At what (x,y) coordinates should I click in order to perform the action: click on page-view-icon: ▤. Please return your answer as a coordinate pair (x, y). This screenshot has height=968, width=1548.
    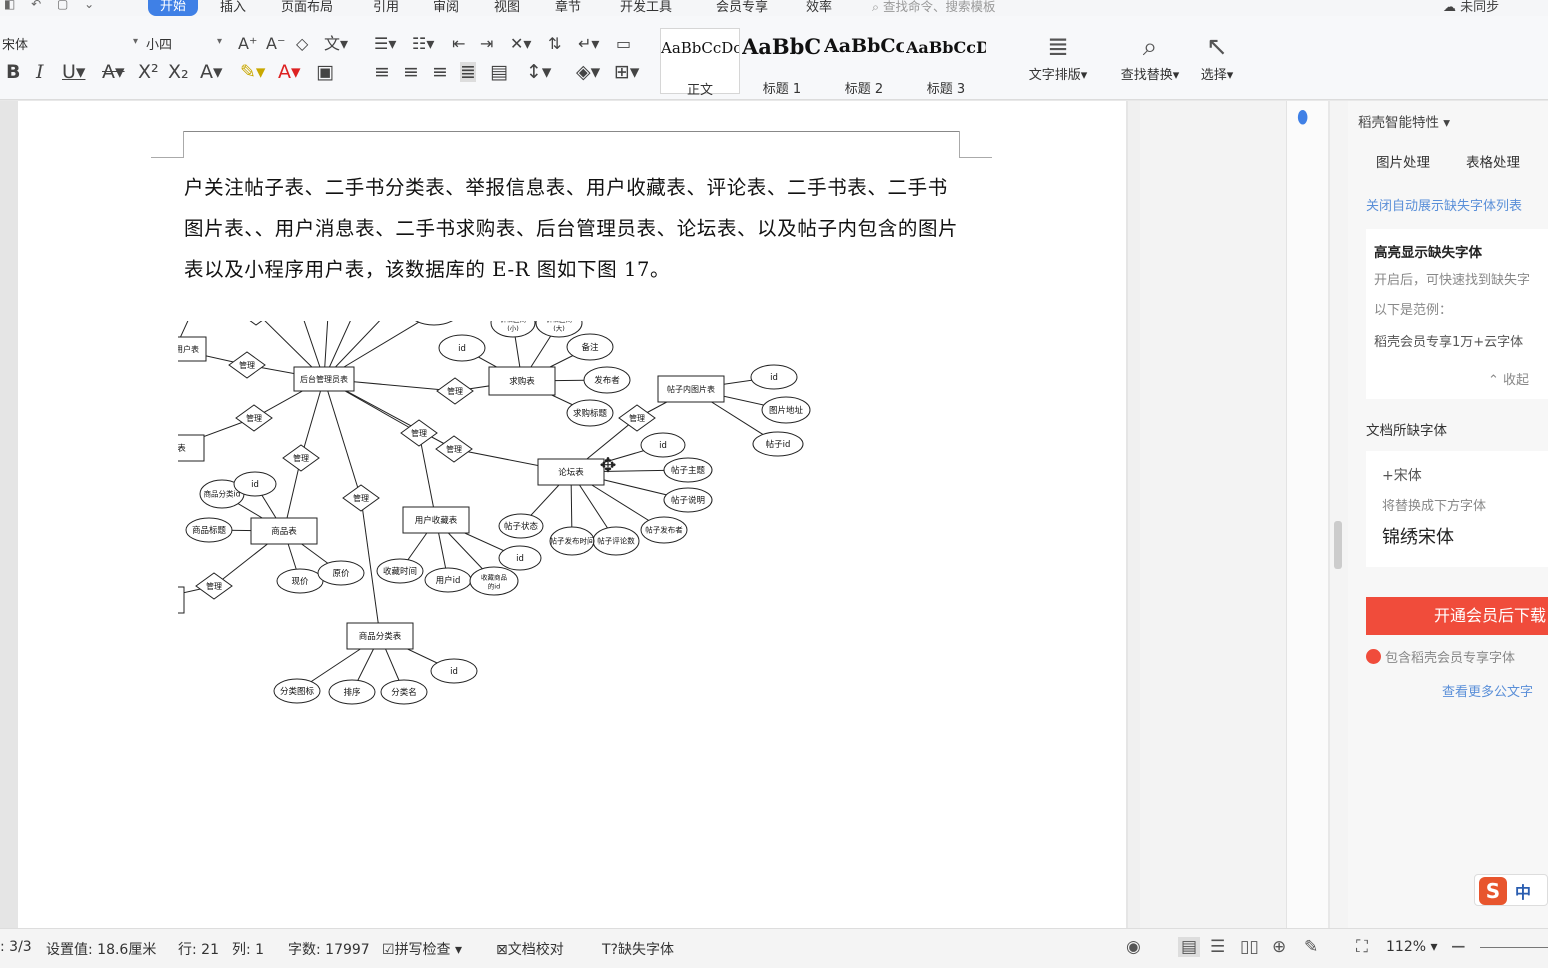
    Looking at the image, I should click on (1189, 947).